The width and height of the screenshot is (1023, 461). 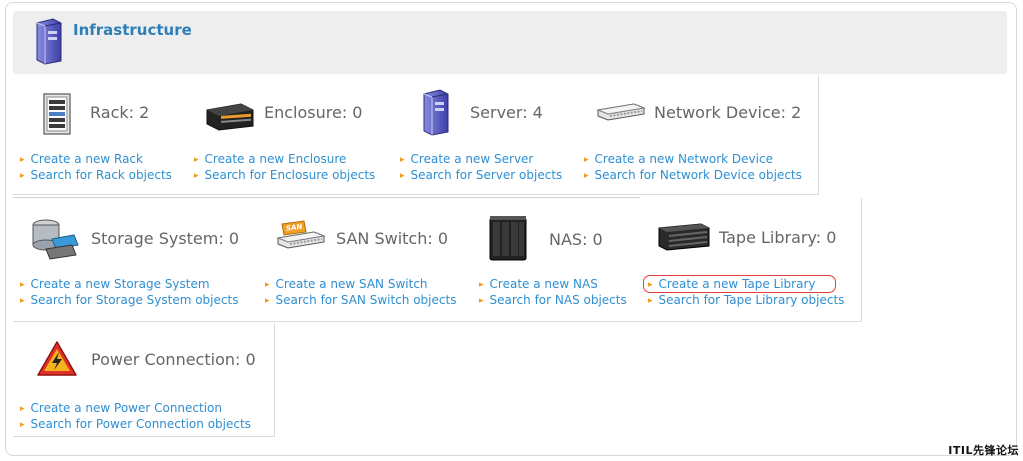 I want to click on tape-library-icon, so click(x=684, y=239).